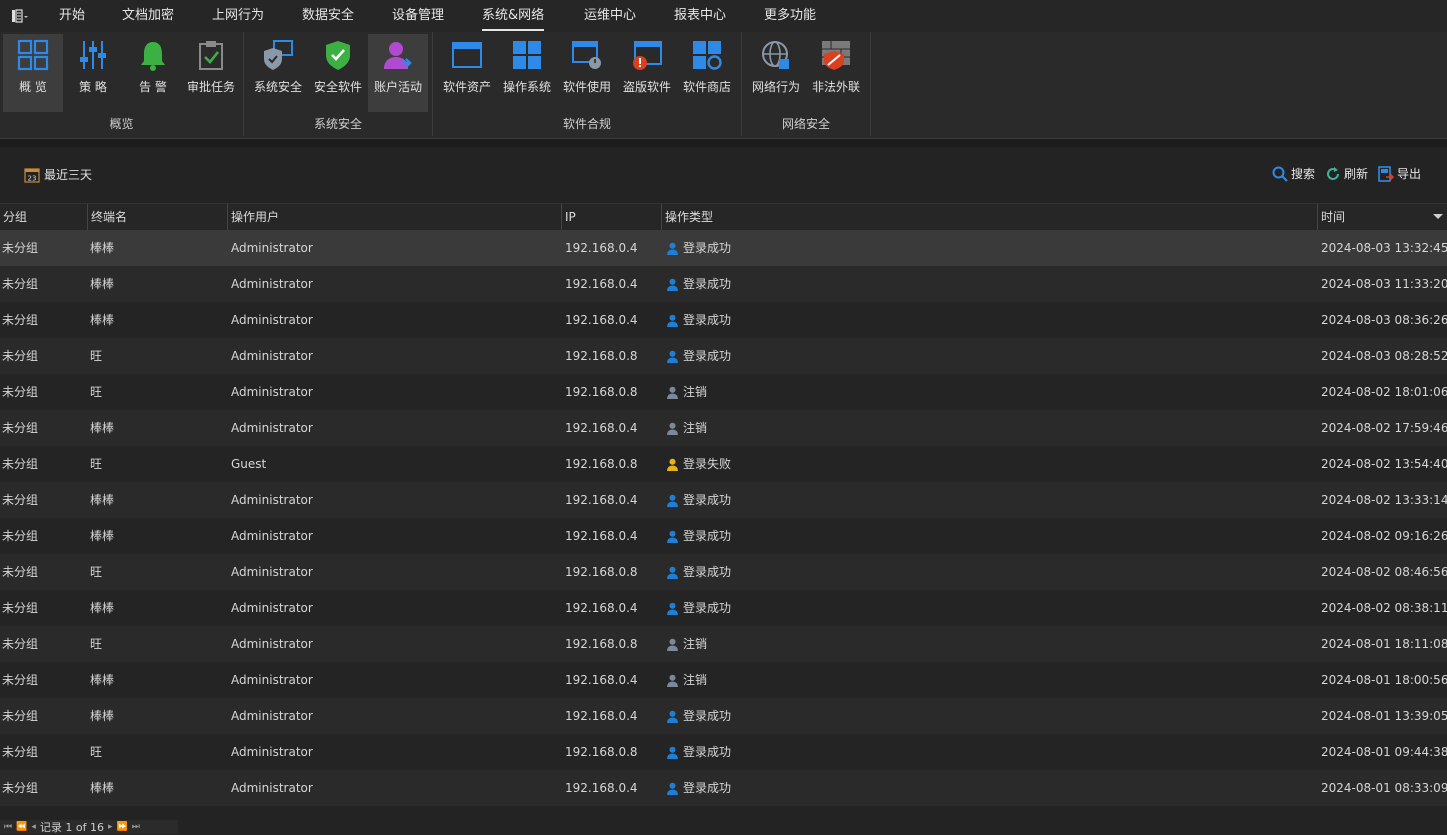 This screenshot has height=835, width=1447. Describe the element at coordinates (836, 73) in the screenshot. I see `illegal-outreach-button: 非法外联` at that location.